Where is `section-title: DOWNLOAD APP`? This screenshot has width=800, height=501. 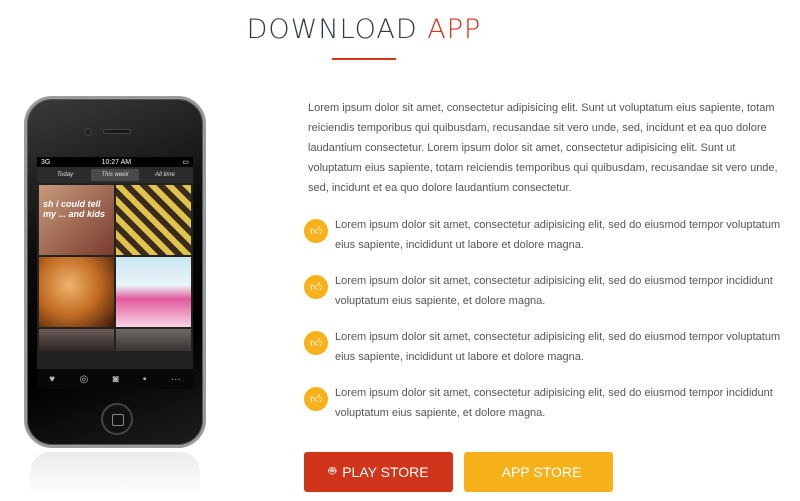
section-title: DOWNLOAD APP is located at coordinates (364, 29).